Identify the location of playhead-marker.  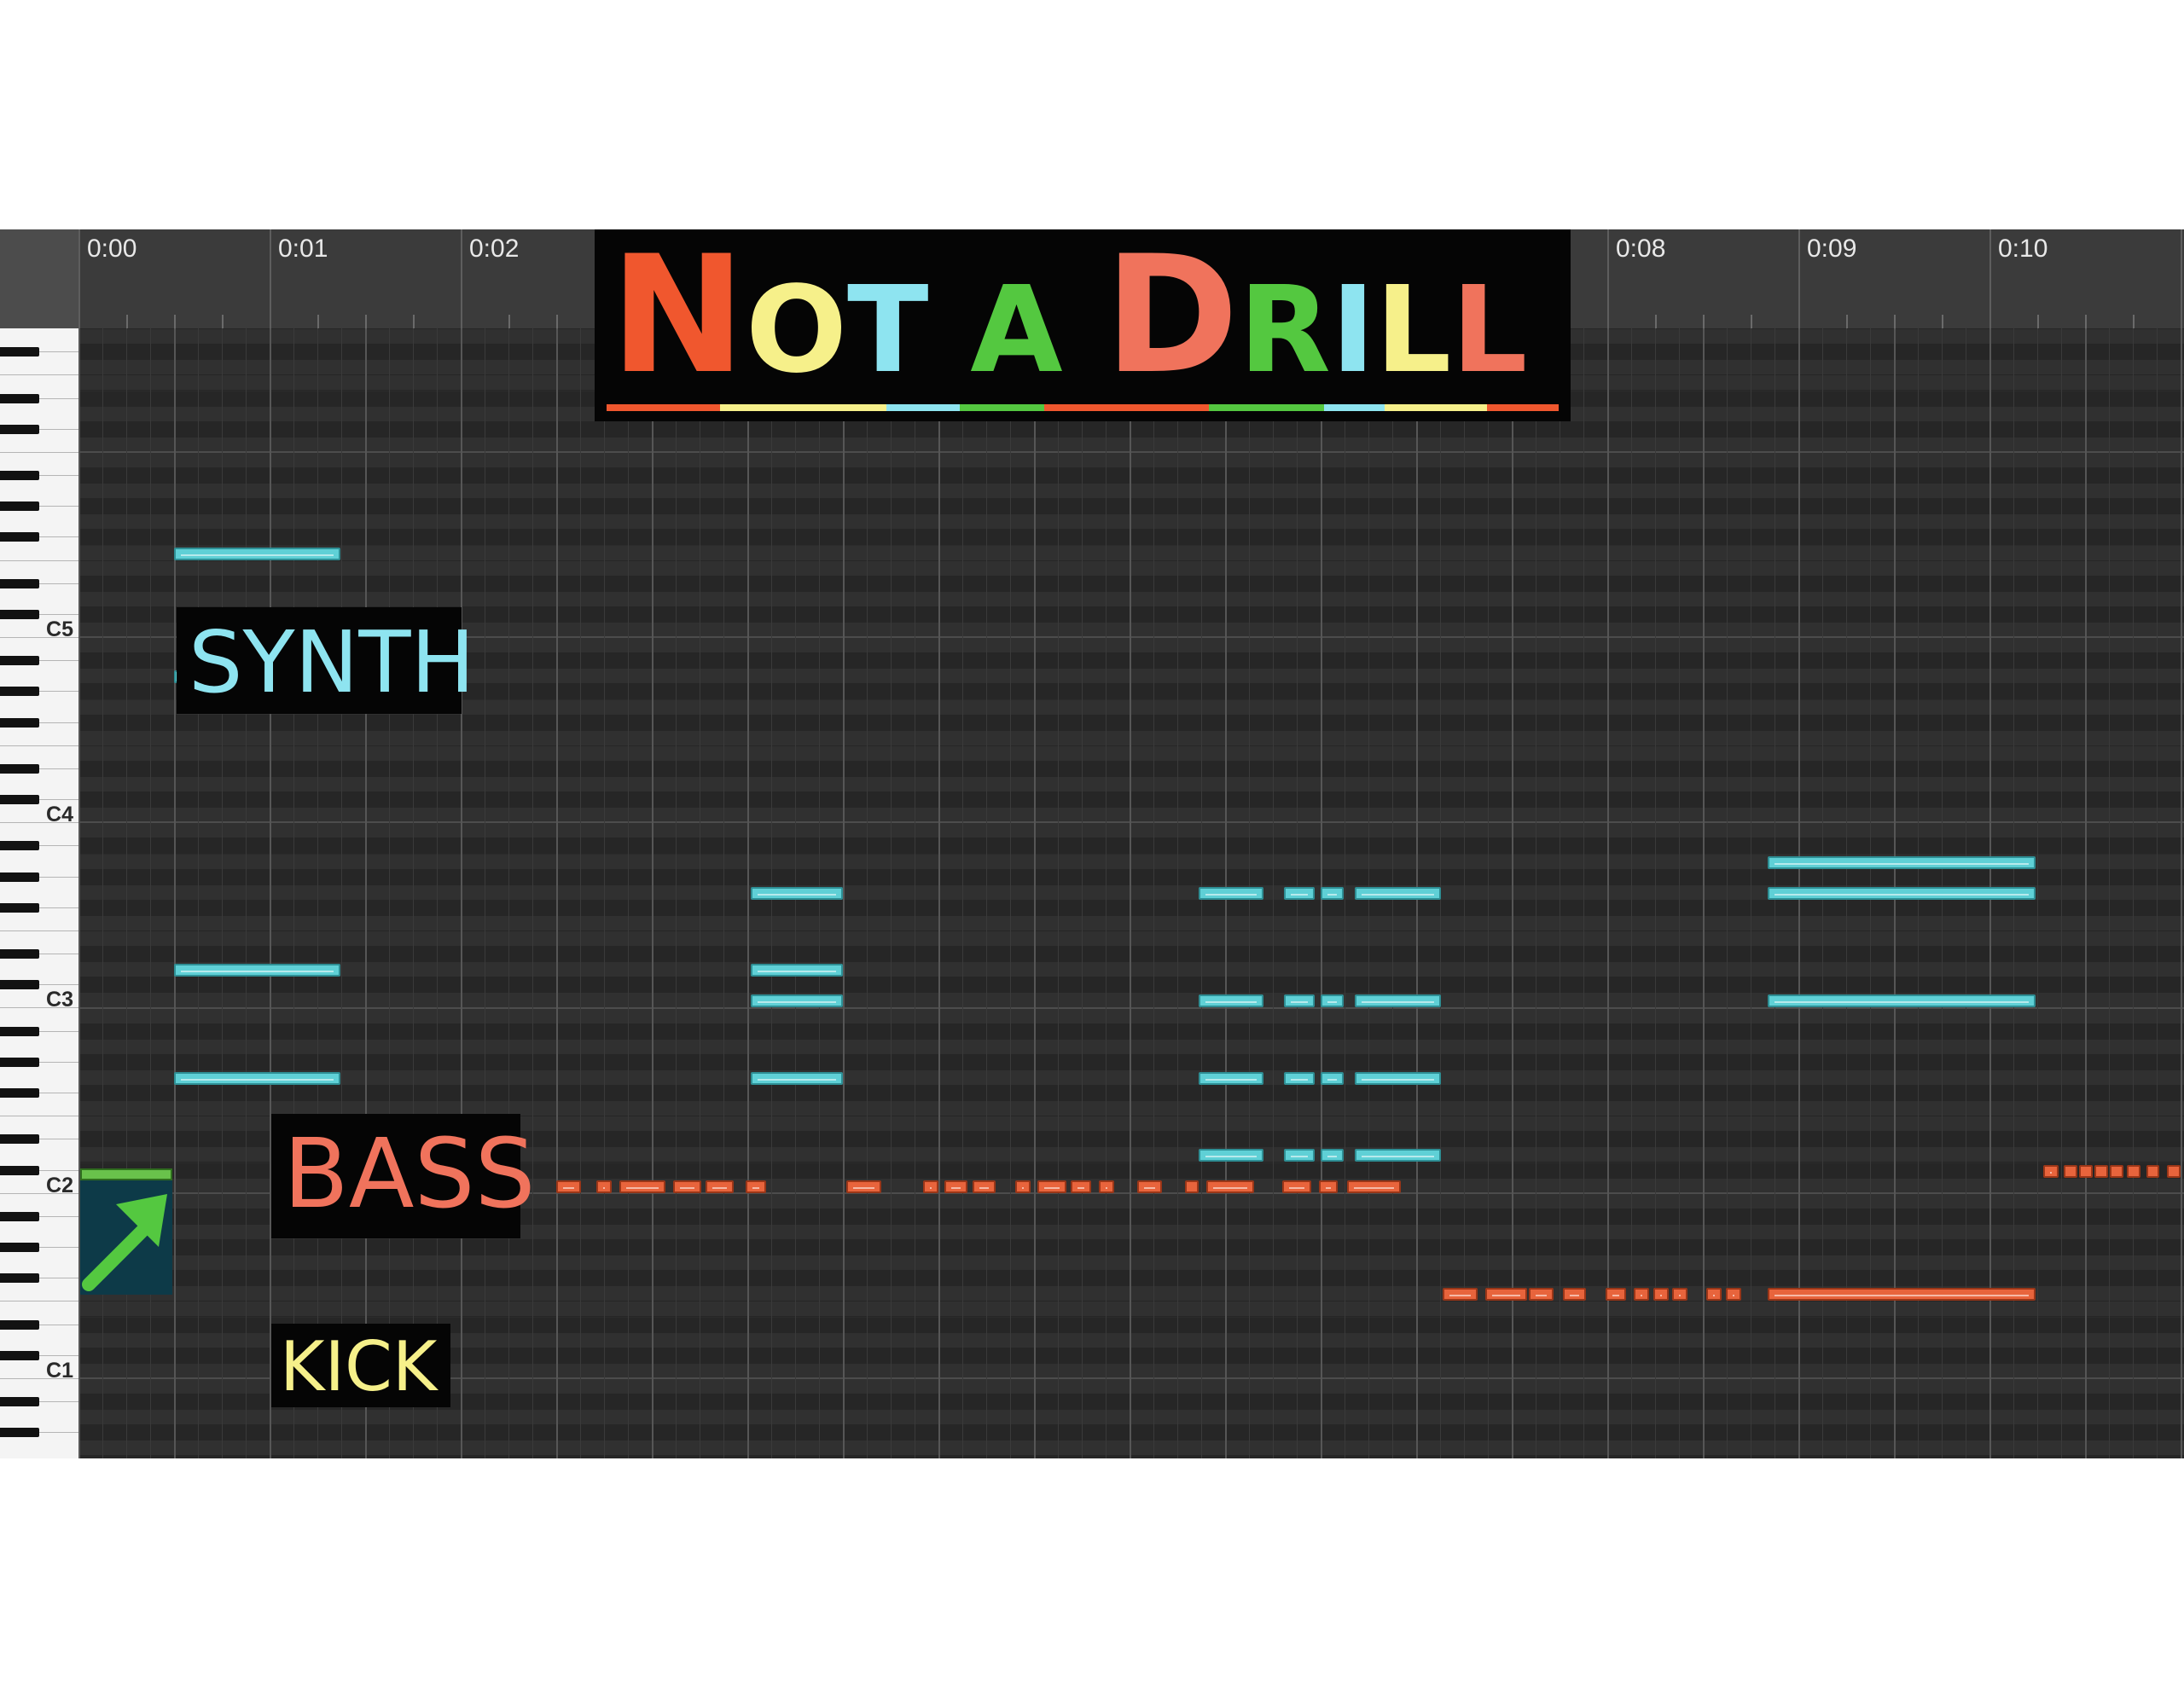
(126, 1231).